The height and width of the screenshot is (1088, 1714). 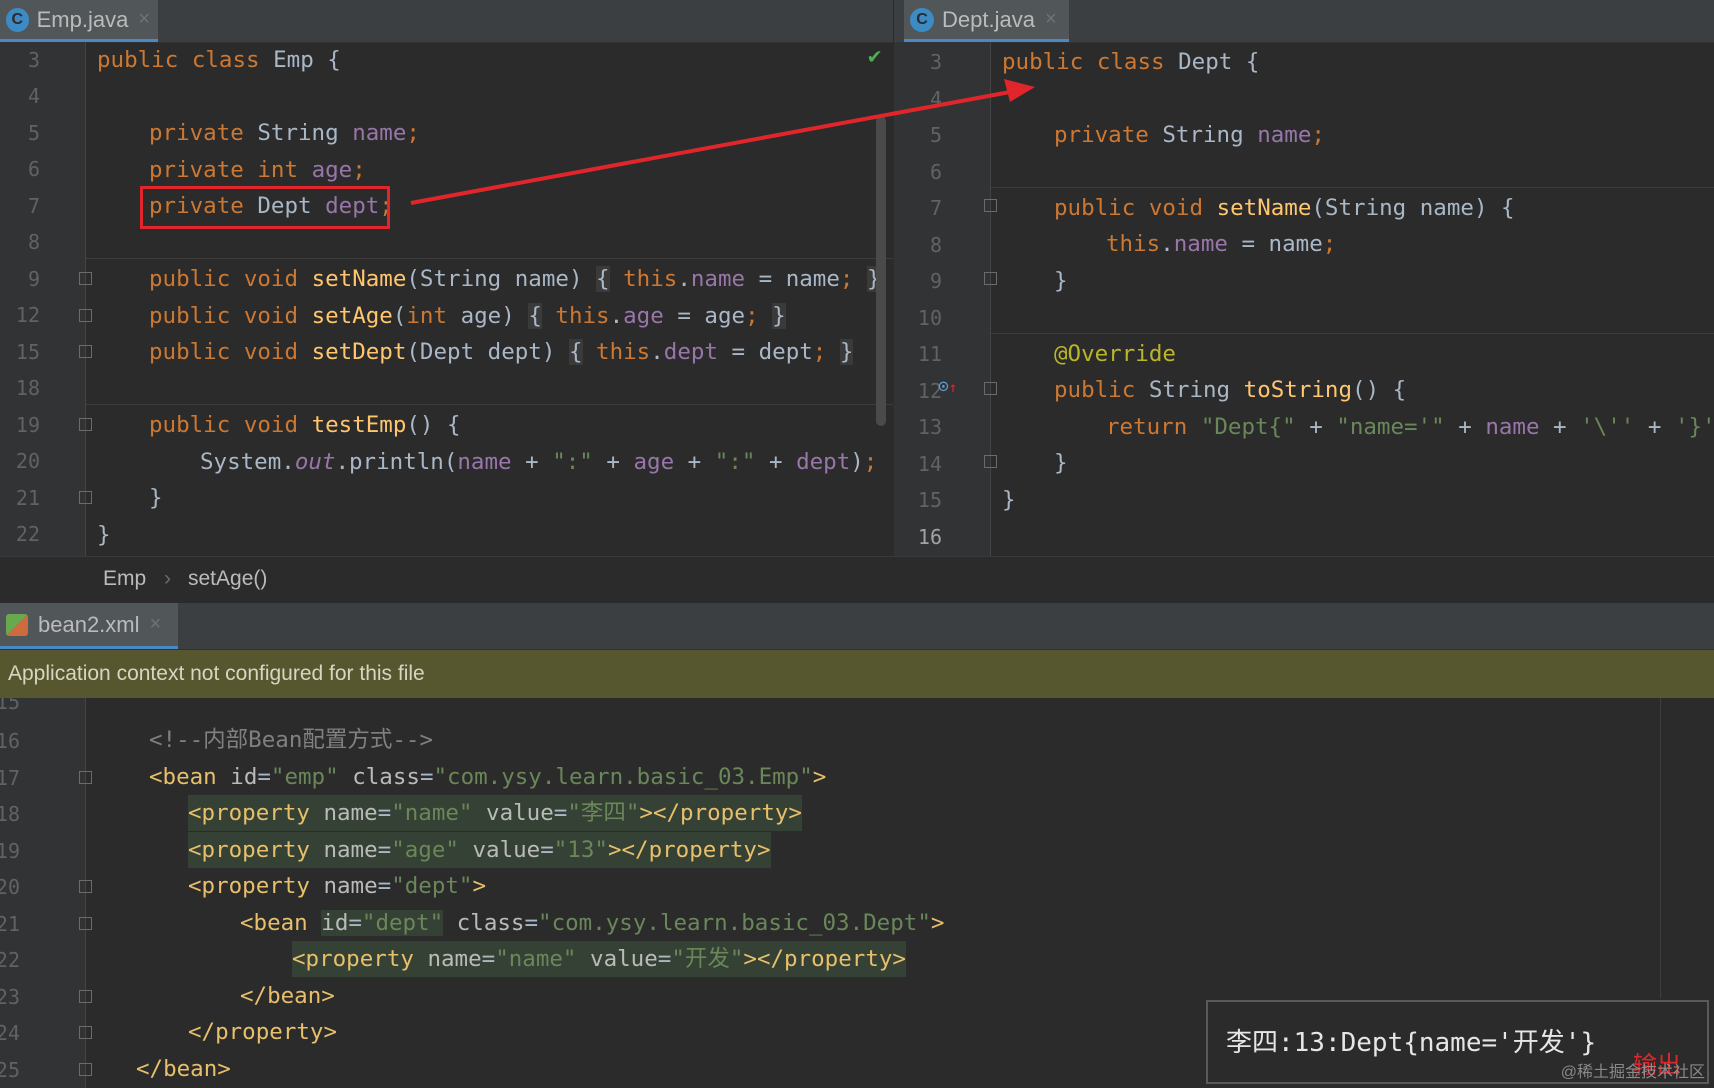 I want to click on watermark: @稀土掘金技术社区, so click(x=1632, y=1072).